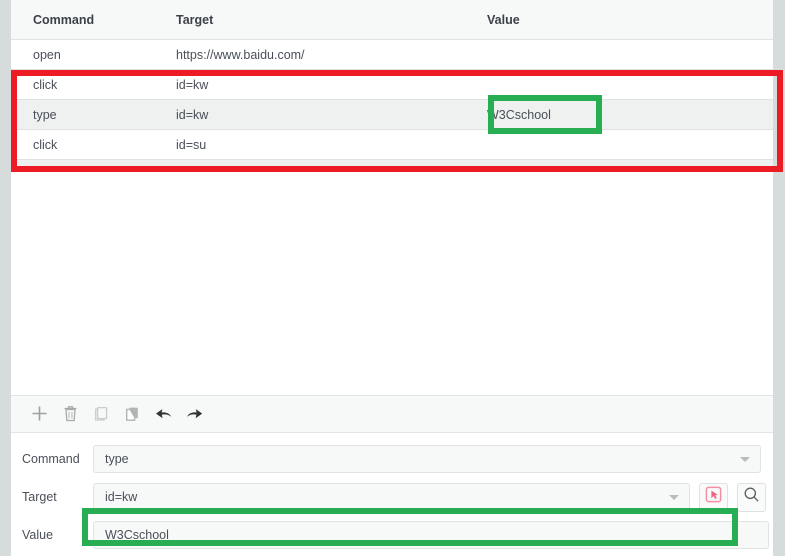  I want to click on cell-command: open, so click(88, 55).